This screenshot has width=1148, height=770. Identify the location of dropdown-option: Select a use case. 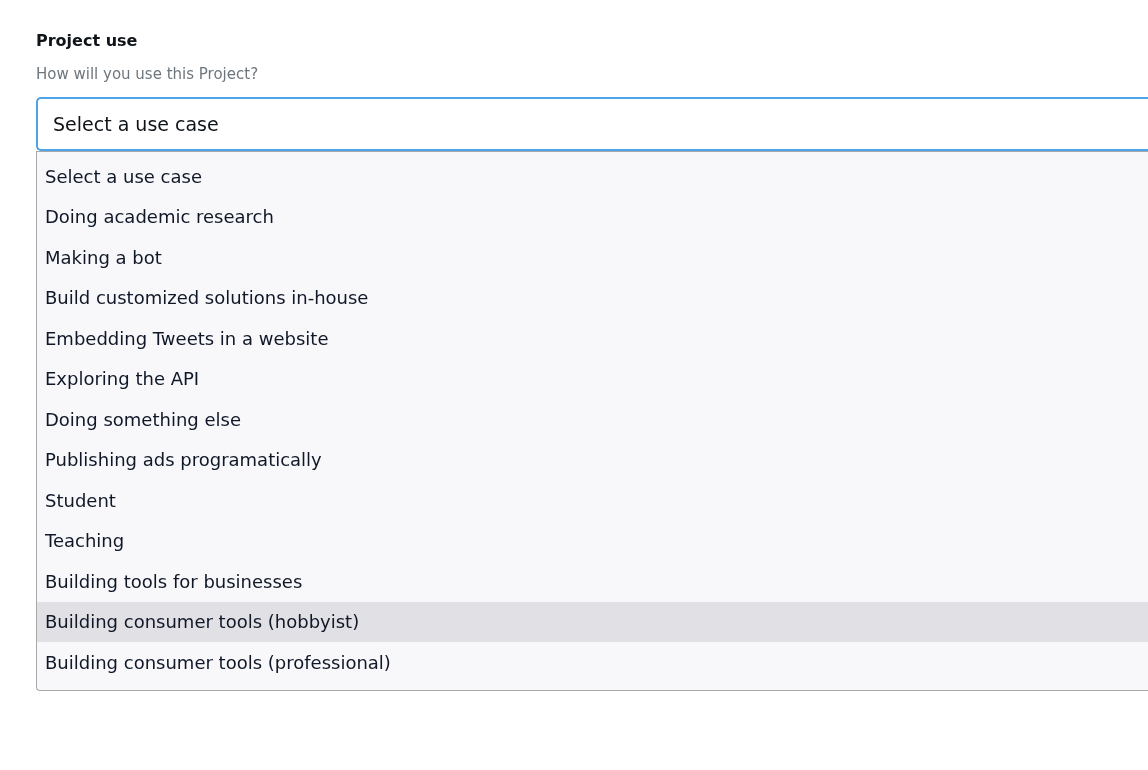
(592, 176).